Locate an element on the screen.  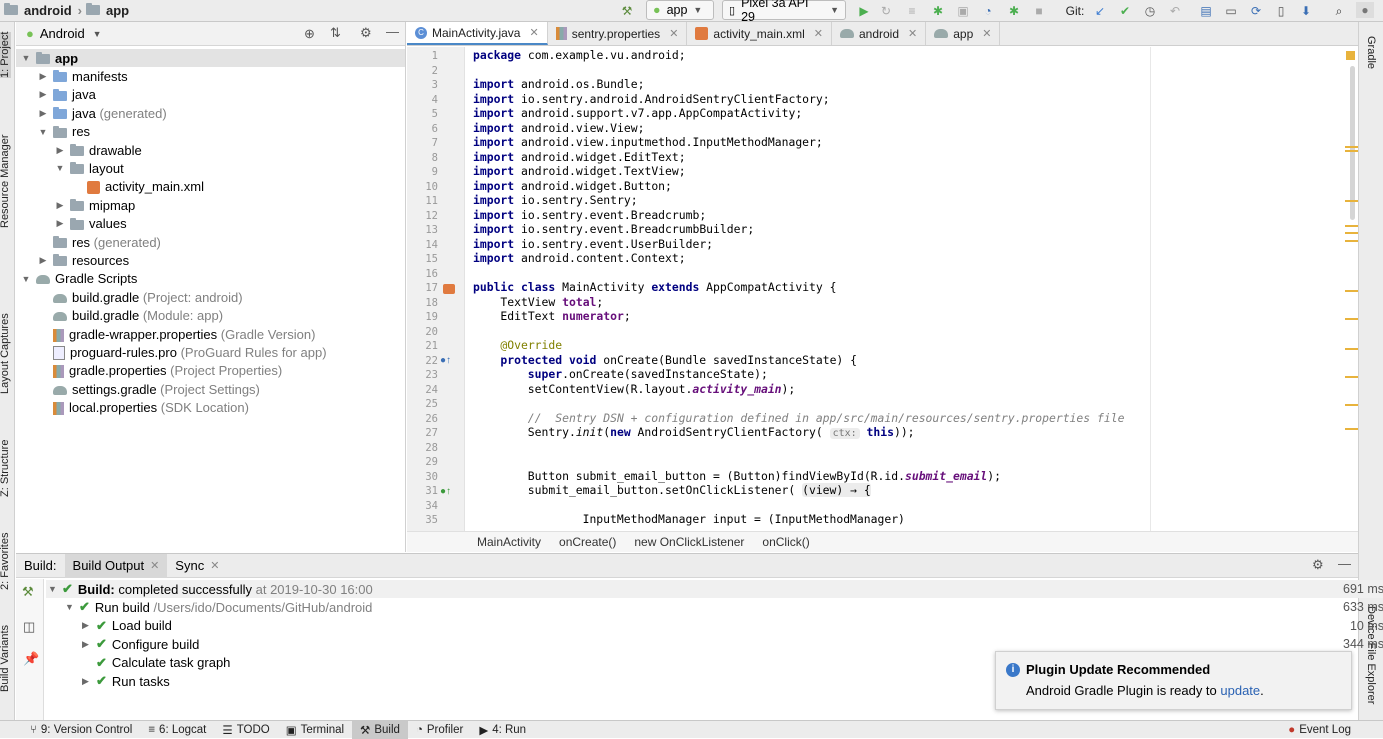
tool-structure: Z: Structure is located at coordinates (5, 468).